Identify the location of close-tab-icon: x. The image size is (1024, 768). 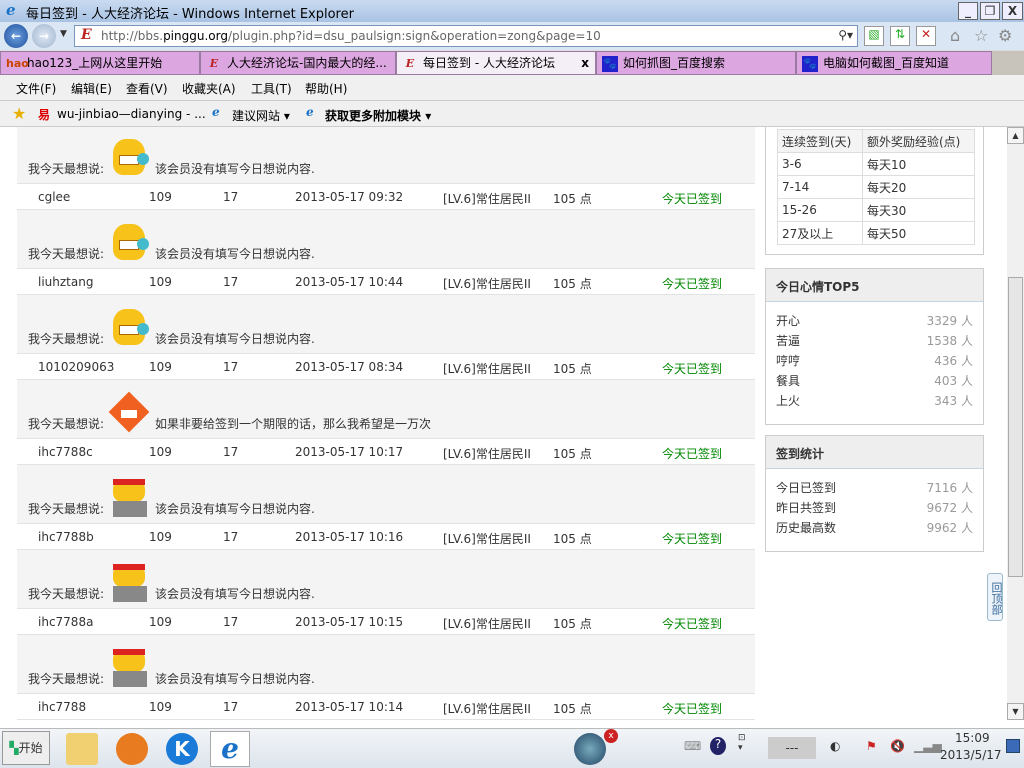
(585, 63).